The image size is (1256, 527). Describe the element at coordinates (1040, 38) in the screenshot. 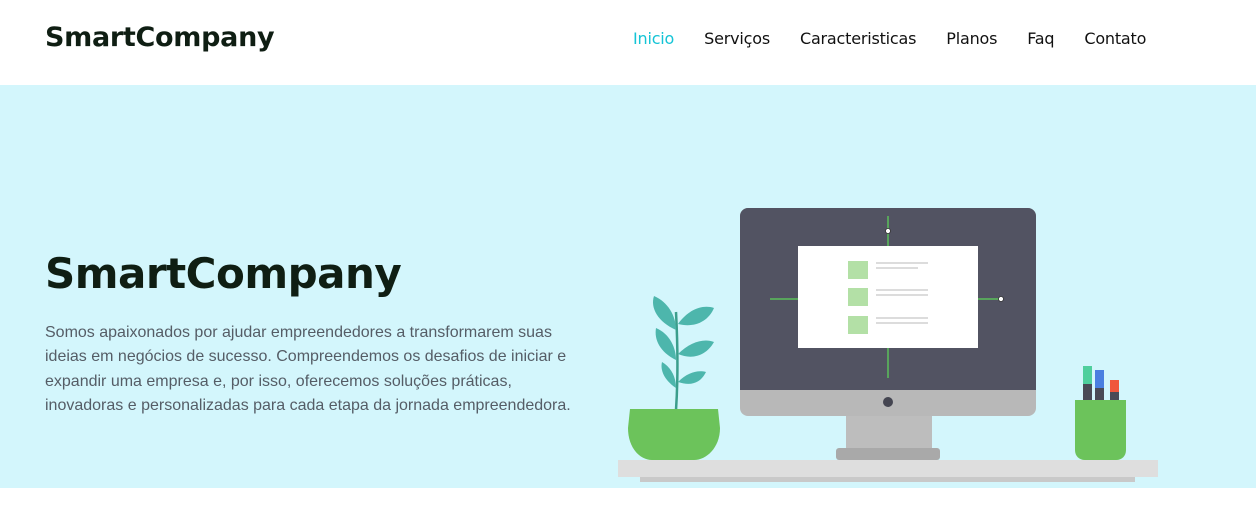

I see `nav-link-faq: Faq` at that location.